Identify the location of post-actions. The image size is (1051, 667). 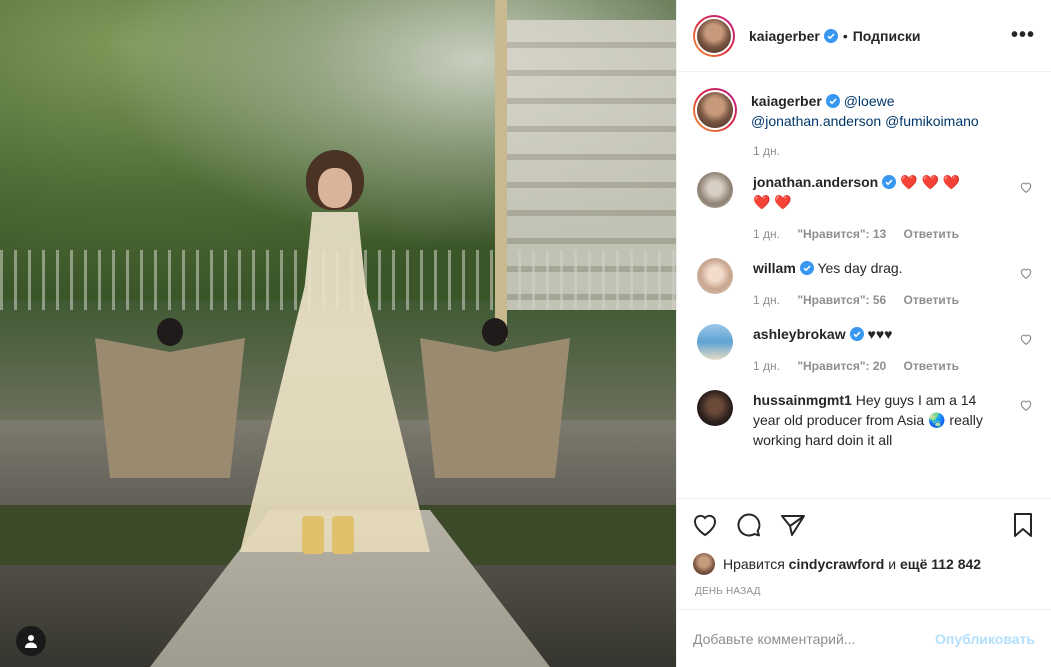
(864, 524).